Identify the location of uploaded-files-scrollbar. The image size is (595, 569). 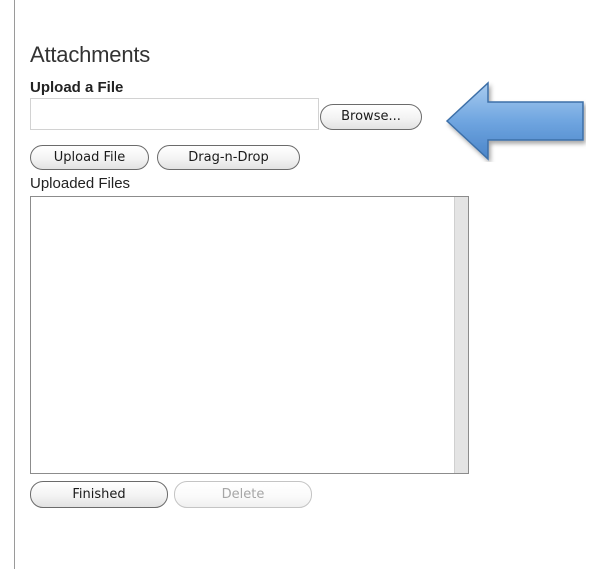
(461, 335).